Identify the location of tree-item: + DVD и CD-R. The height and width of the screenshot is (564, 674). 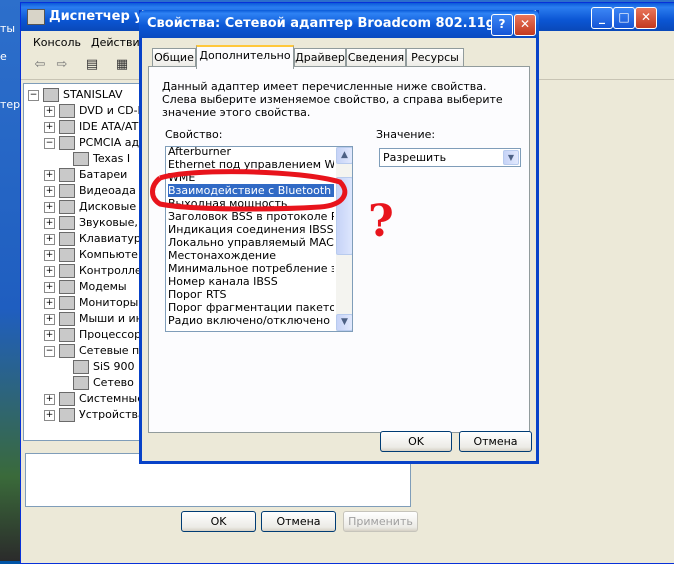
(92, 112).